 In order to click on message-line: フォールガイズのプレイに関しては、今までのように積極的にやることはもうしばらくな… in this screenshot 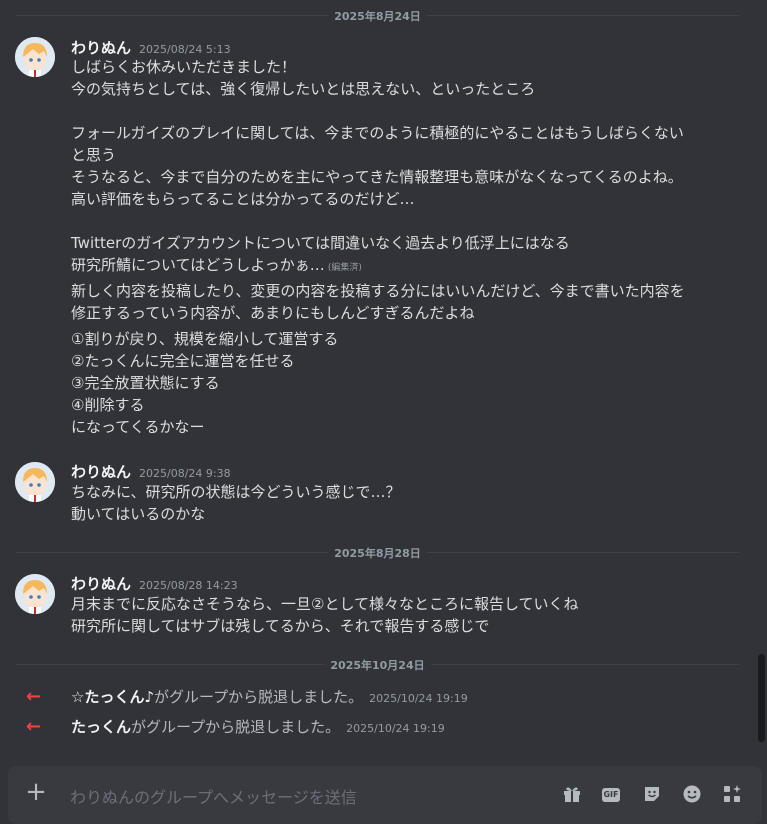, I will do `click(377, 133)`.